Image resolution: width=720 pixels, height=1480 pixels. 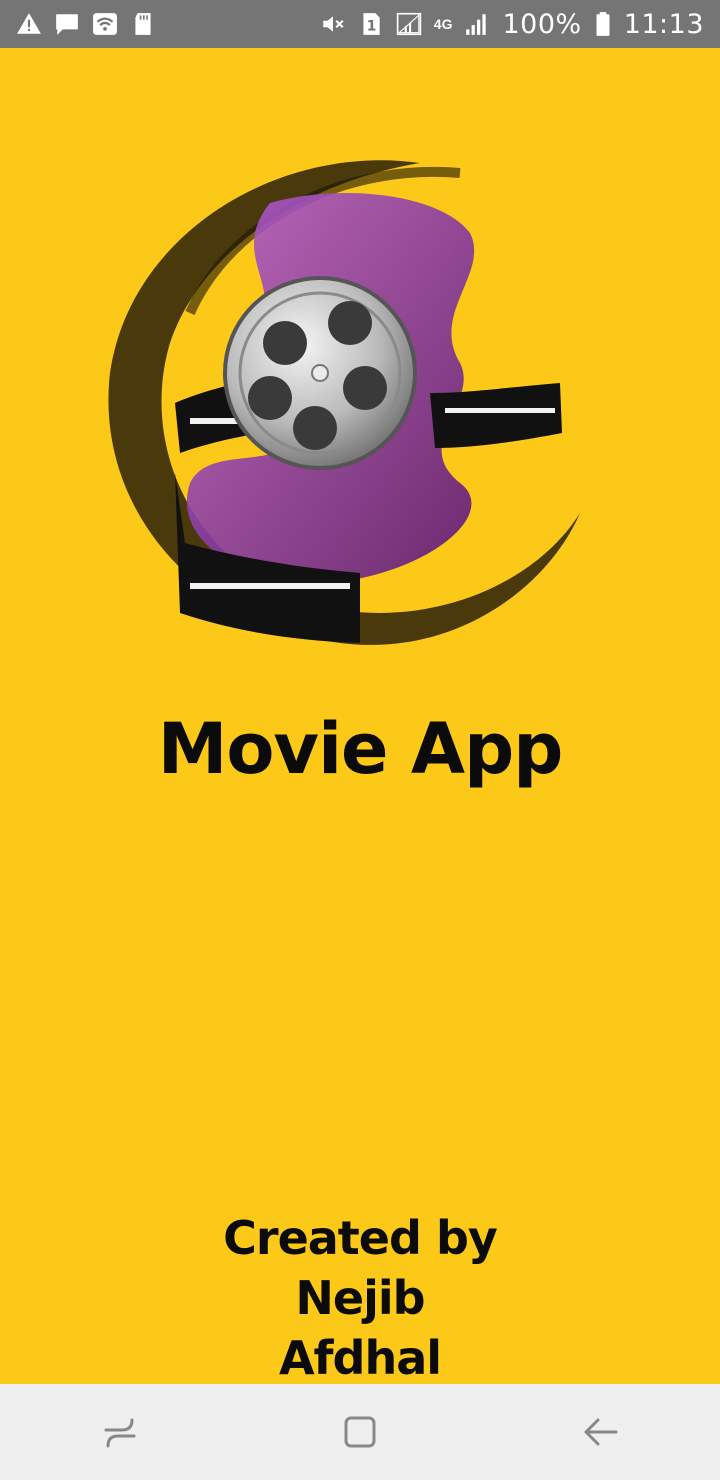 What do you see at coordinates (360, 1358) in the screenshot?
I see `credit-line-2: Afdhal` at bounding box center [360, 1358].